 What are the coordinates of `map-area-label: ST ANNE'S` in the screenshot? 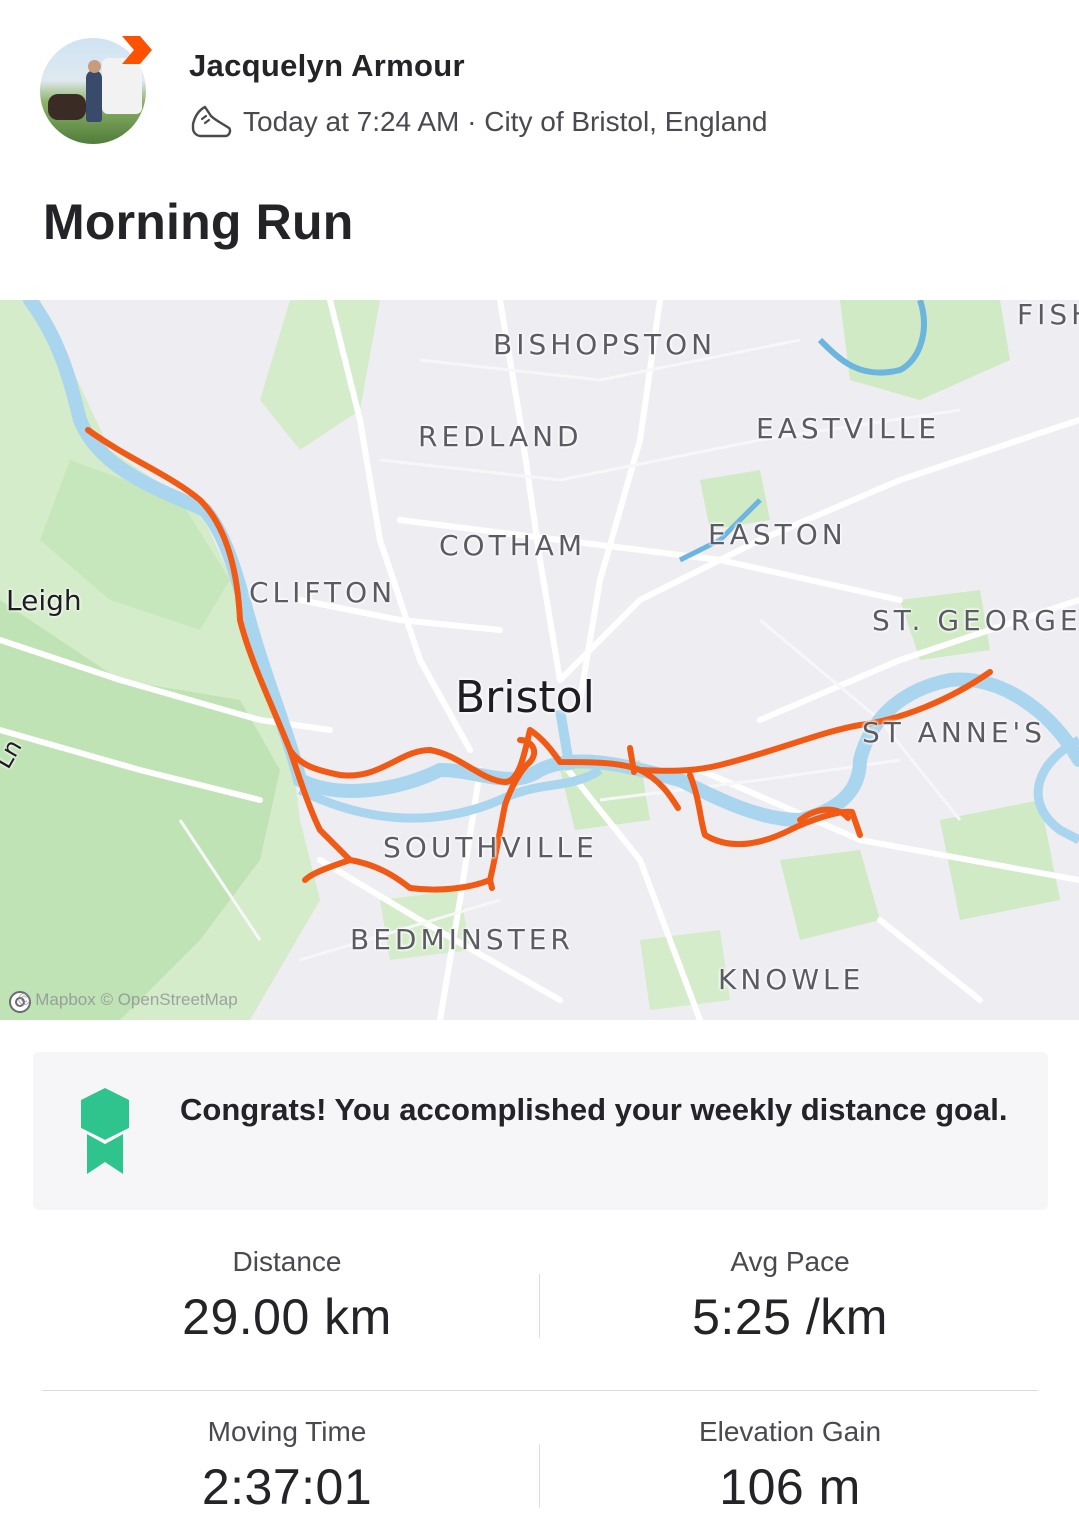 It's located at (954, 732).